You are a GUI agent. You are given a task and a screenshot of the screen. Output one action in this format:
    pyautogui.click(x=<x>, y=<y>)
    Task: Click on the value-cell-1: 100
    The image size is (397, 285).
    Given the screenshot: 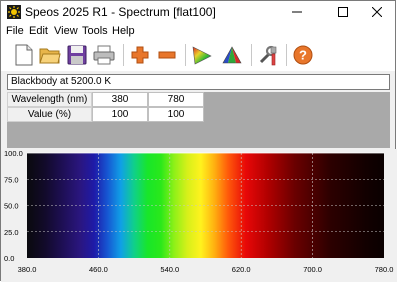 What is the action you would take?
    pyautogui.click(x=120, y=114)
    